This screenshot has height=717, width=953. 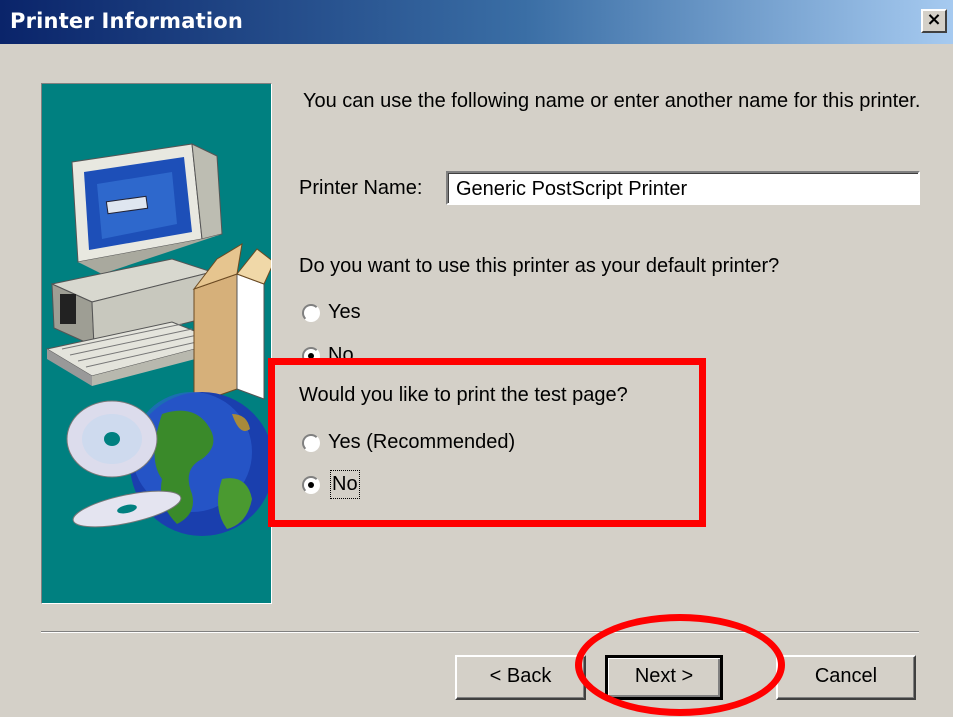 What do you see at coordinates (476, 22) in the screenshot?
I see `title-bar: Printer Information ×` at bounding box center [476, 22].